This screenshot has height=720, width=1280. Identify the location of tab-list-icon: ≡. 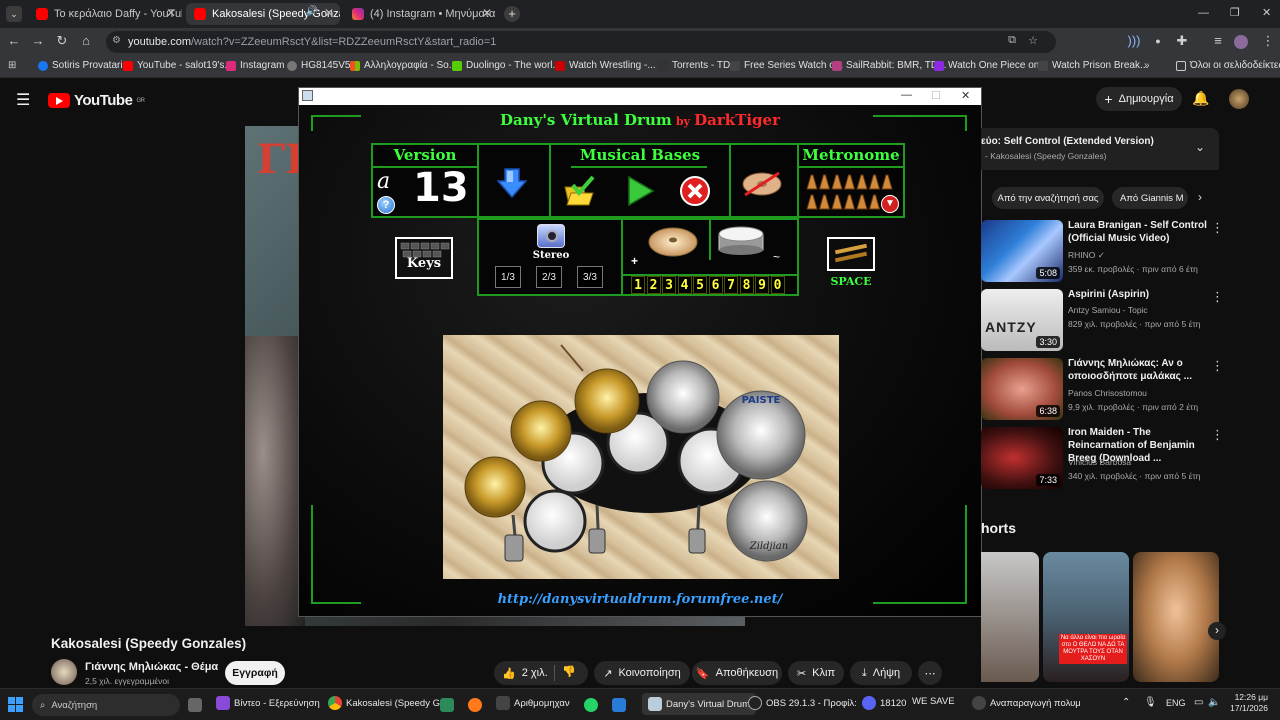
(1218, 40).